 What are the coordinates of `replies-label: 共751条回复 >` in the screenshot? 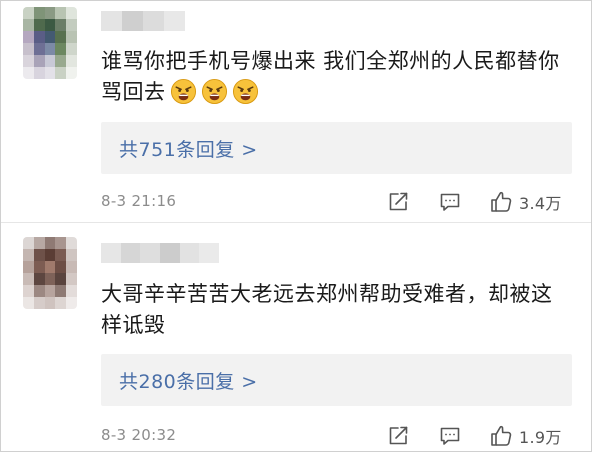 It's located at (188, 149).